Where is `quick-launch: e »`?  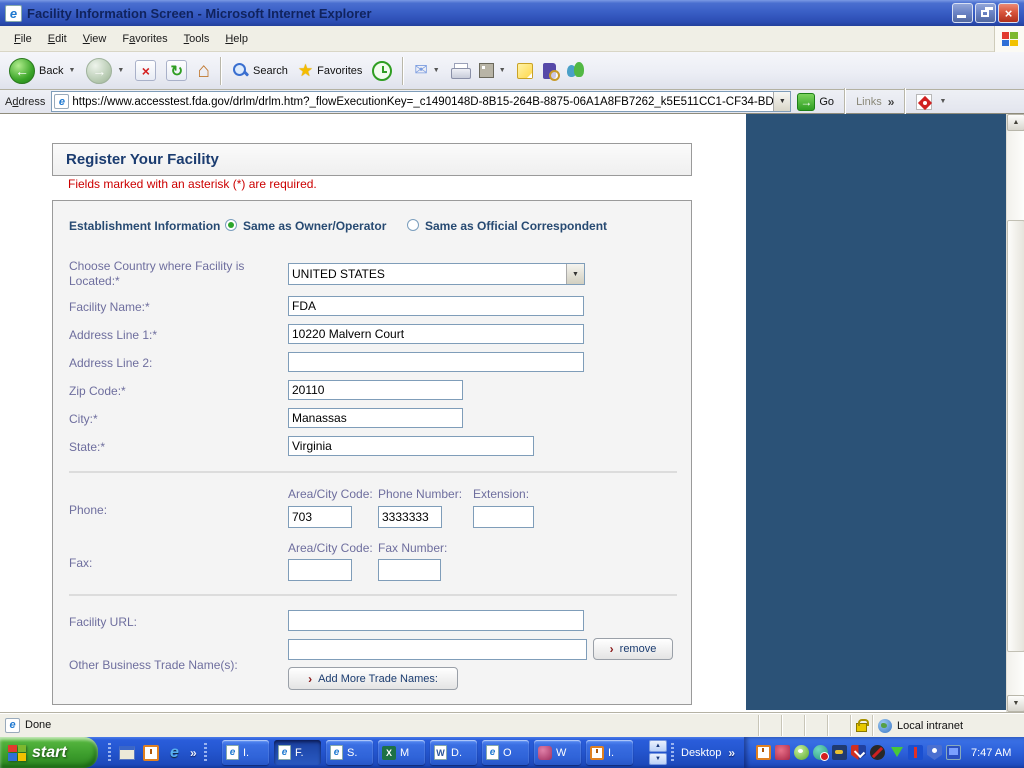 quick-launch: e » is located at coordinates (157, 752).